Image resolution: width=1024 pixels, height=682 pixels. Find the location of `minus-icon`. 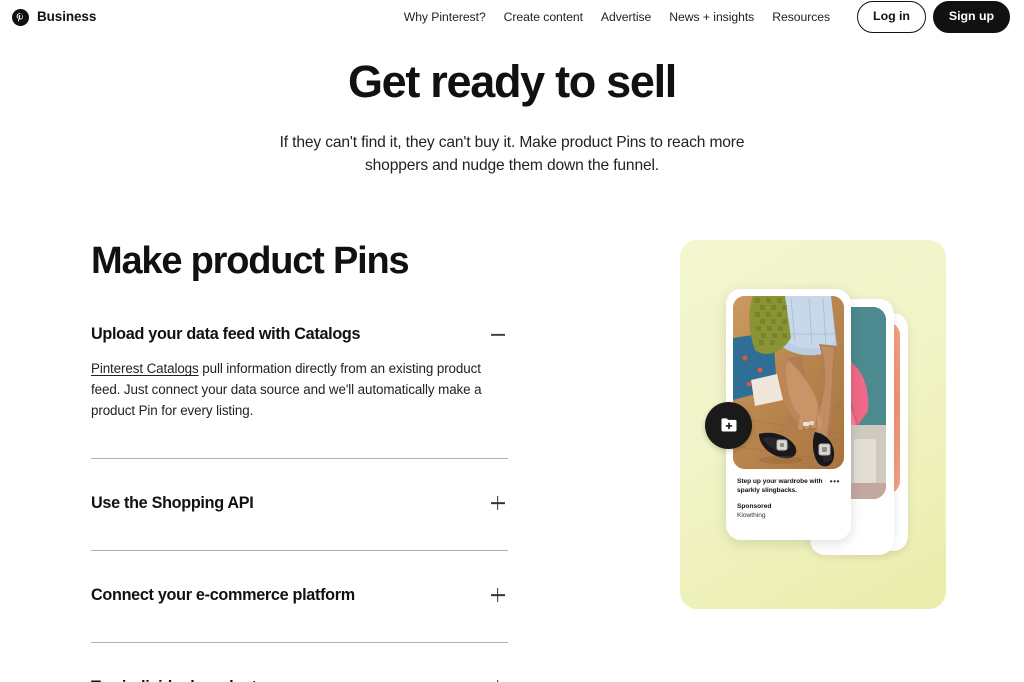

minus-icon is located at coordinates (497, 334).